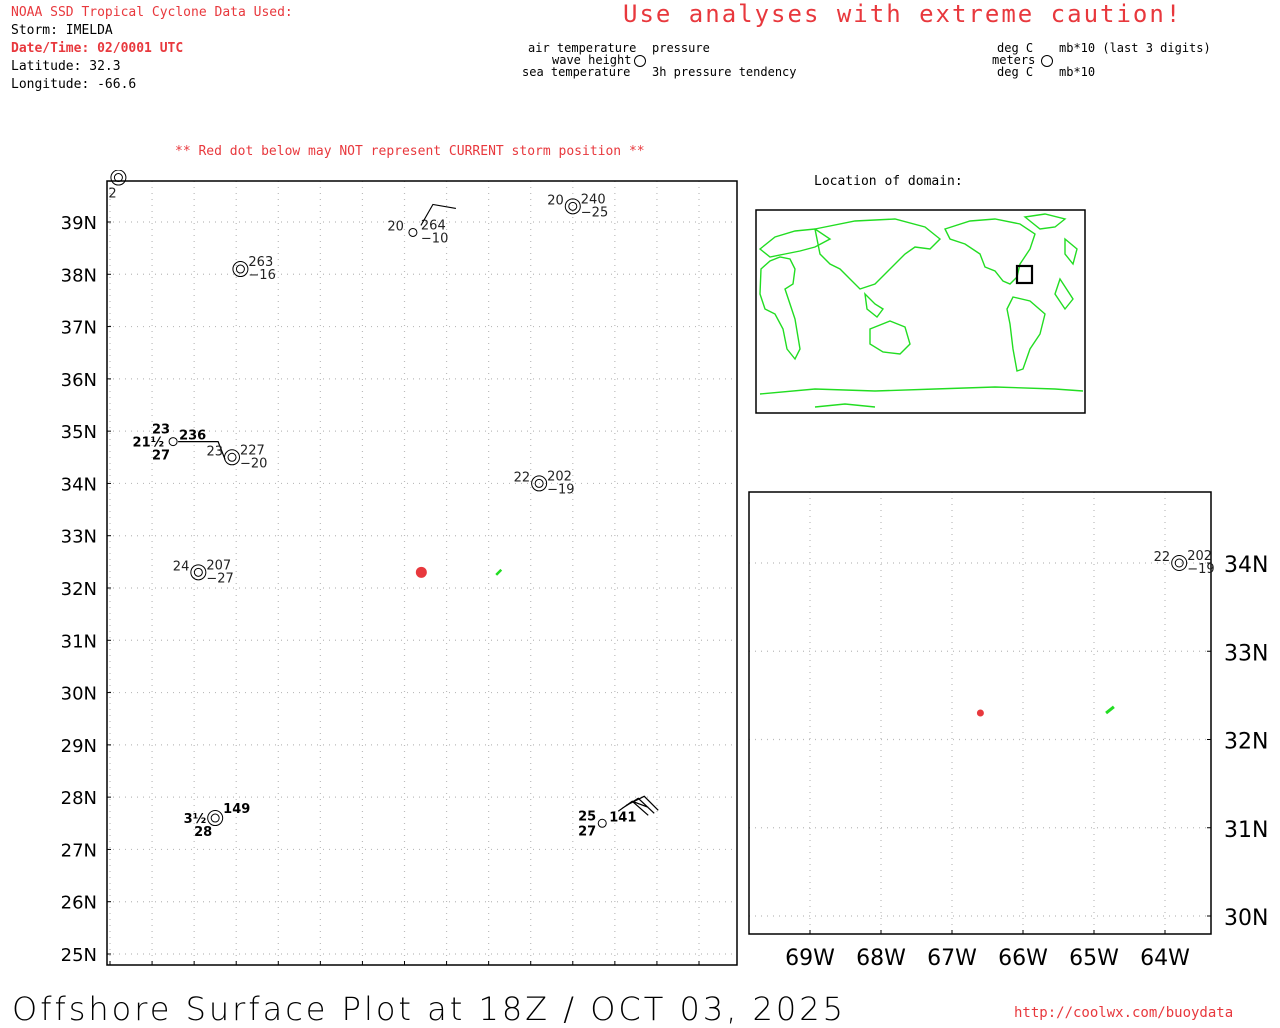  What do you see at coordinates (261, 275) in the screenshot?
I see `station-tendency: −16` at bounding box center [261, 275].